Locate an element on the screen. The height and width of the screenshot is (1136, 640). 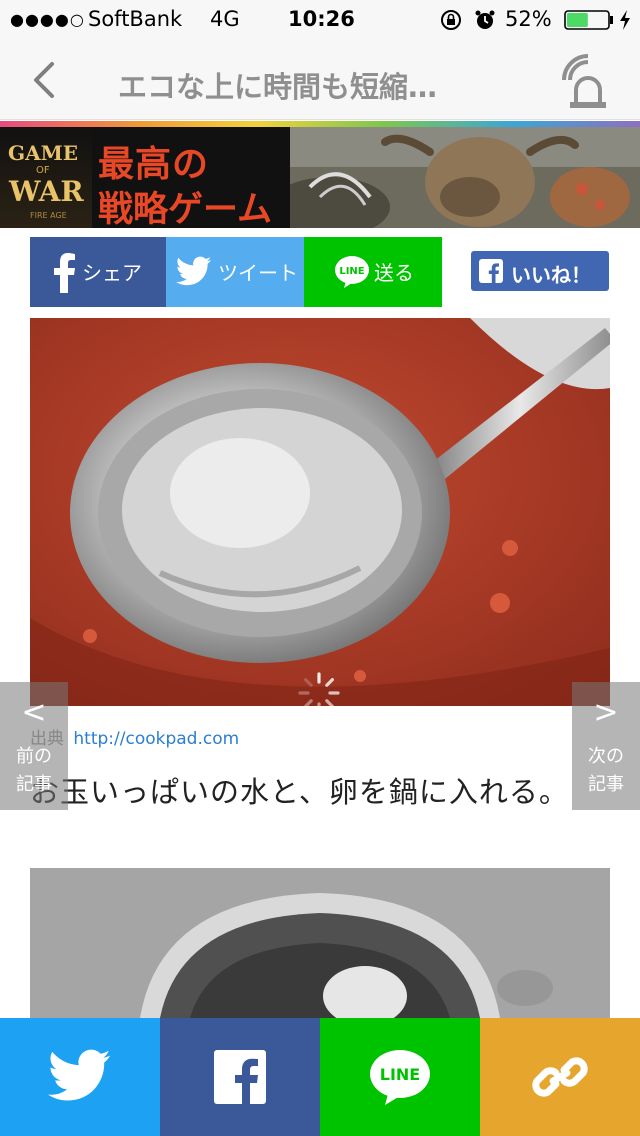
previous-article-button: < 前の 記事 is located at coordinates (34, 746).